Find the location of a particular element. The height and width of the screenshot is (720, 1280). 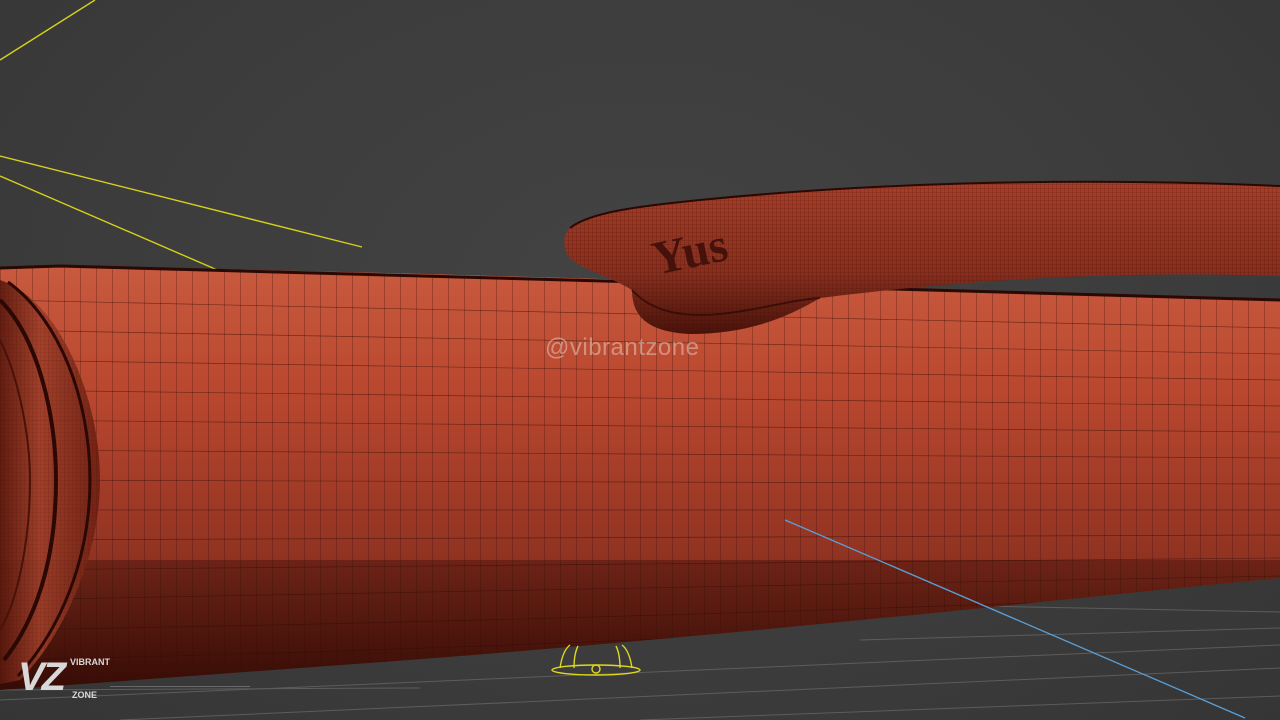

logo-divider is located at coordinates (180, 686).